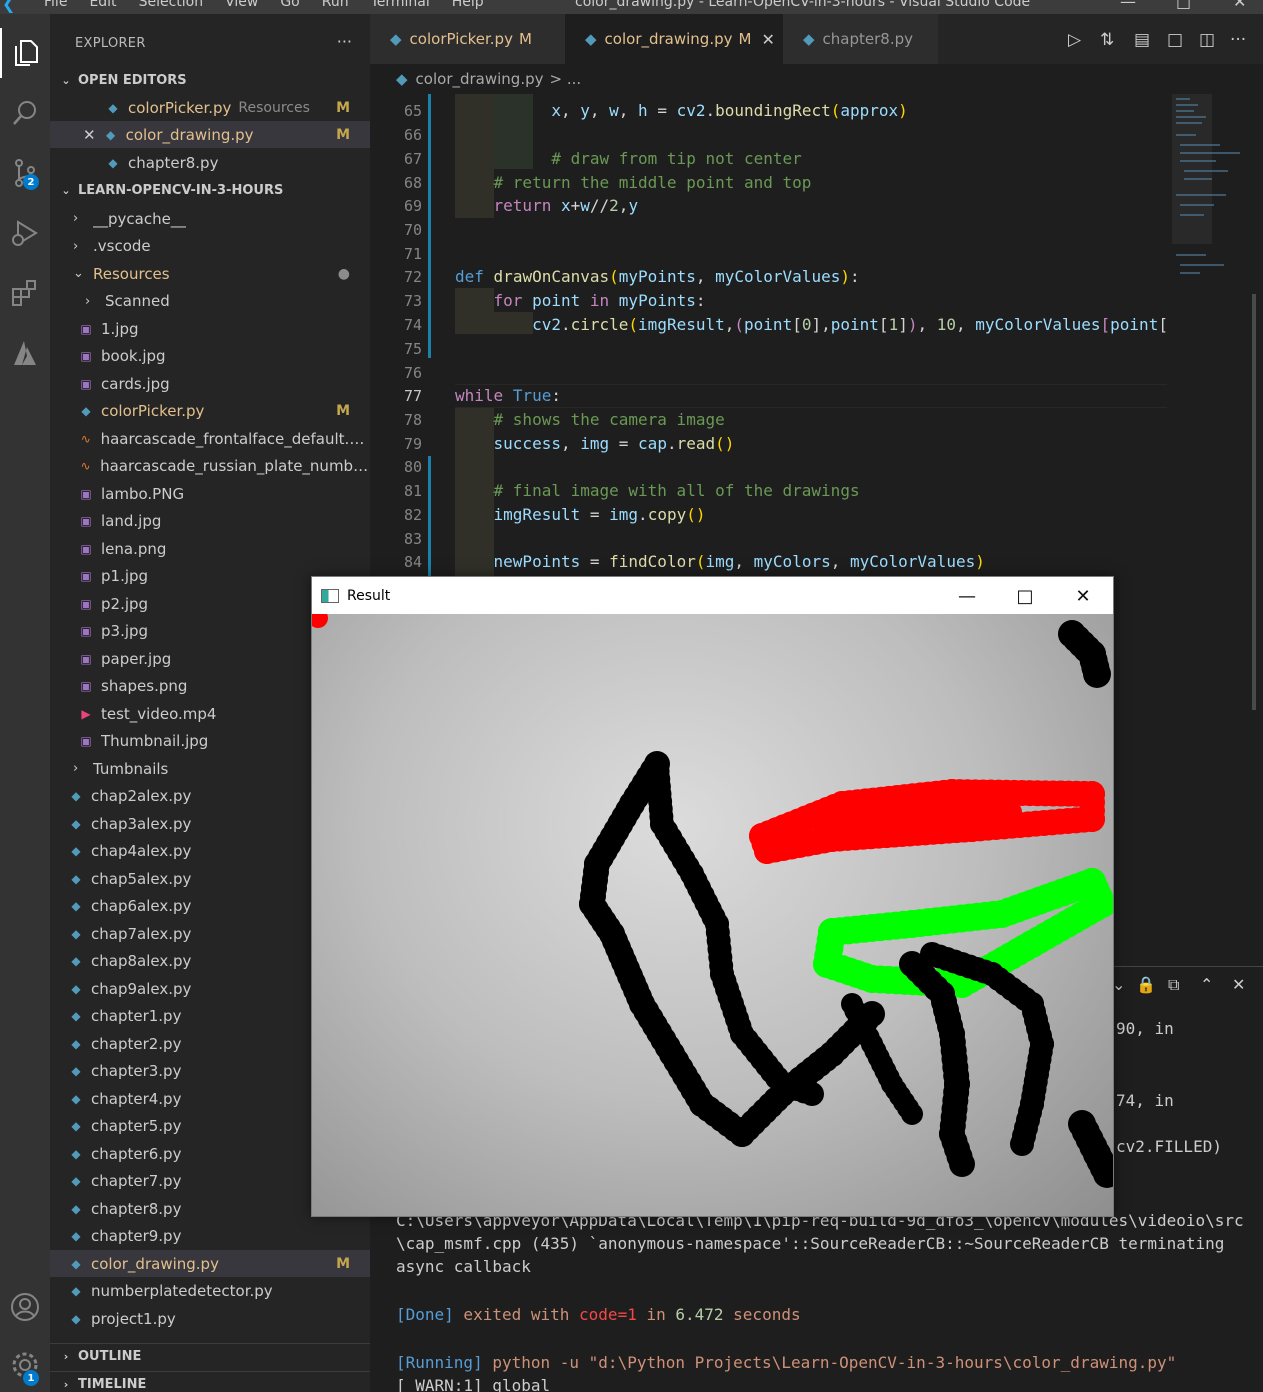 Image resolution: width=1263 pixels, height=1392 pixels. What do you see at coordinates (25, 173) in the screenshot?
I see `source-control-icon` at bounding box center [25, 173].